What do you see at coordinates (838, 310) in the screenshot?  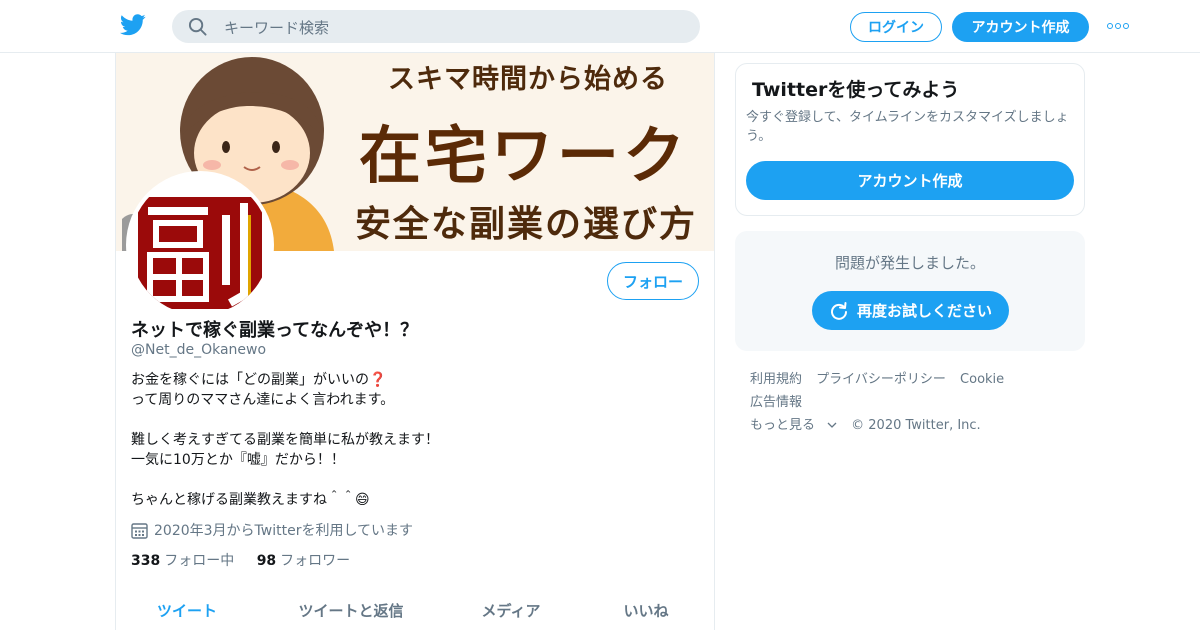 I see `refresh-icon` at bounding box center [838, 310].